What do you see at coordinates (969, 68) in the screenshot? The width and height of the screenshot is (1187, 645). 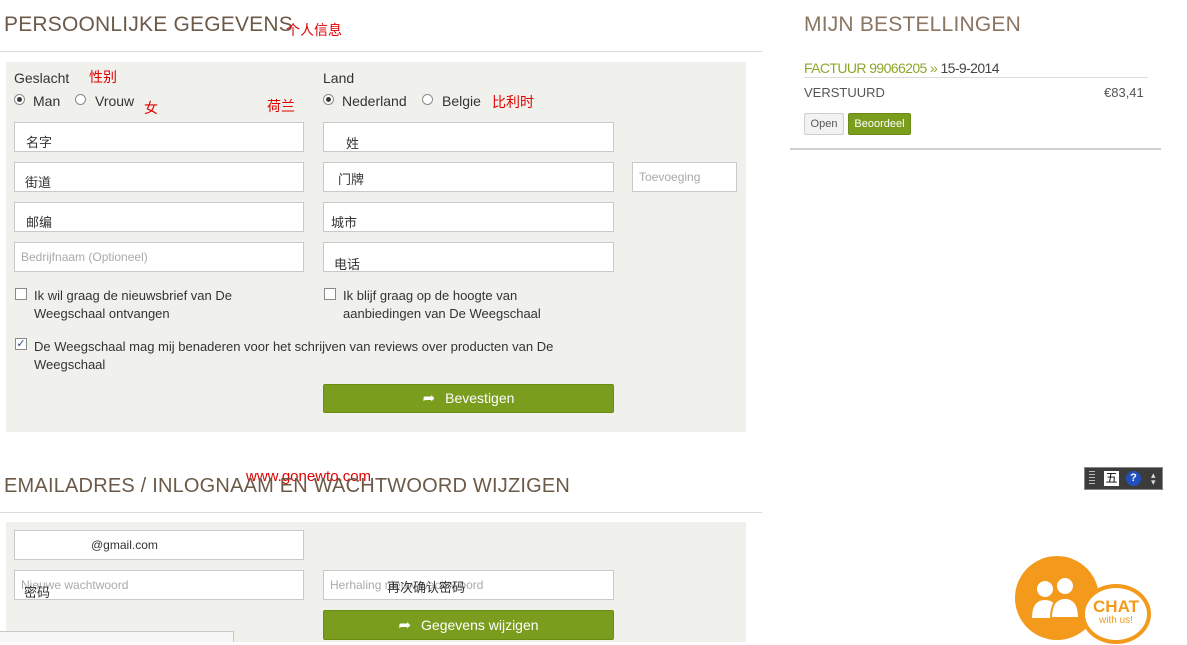 I see `invoice-date: 15-9-2014` at bounding box center [969, 68].